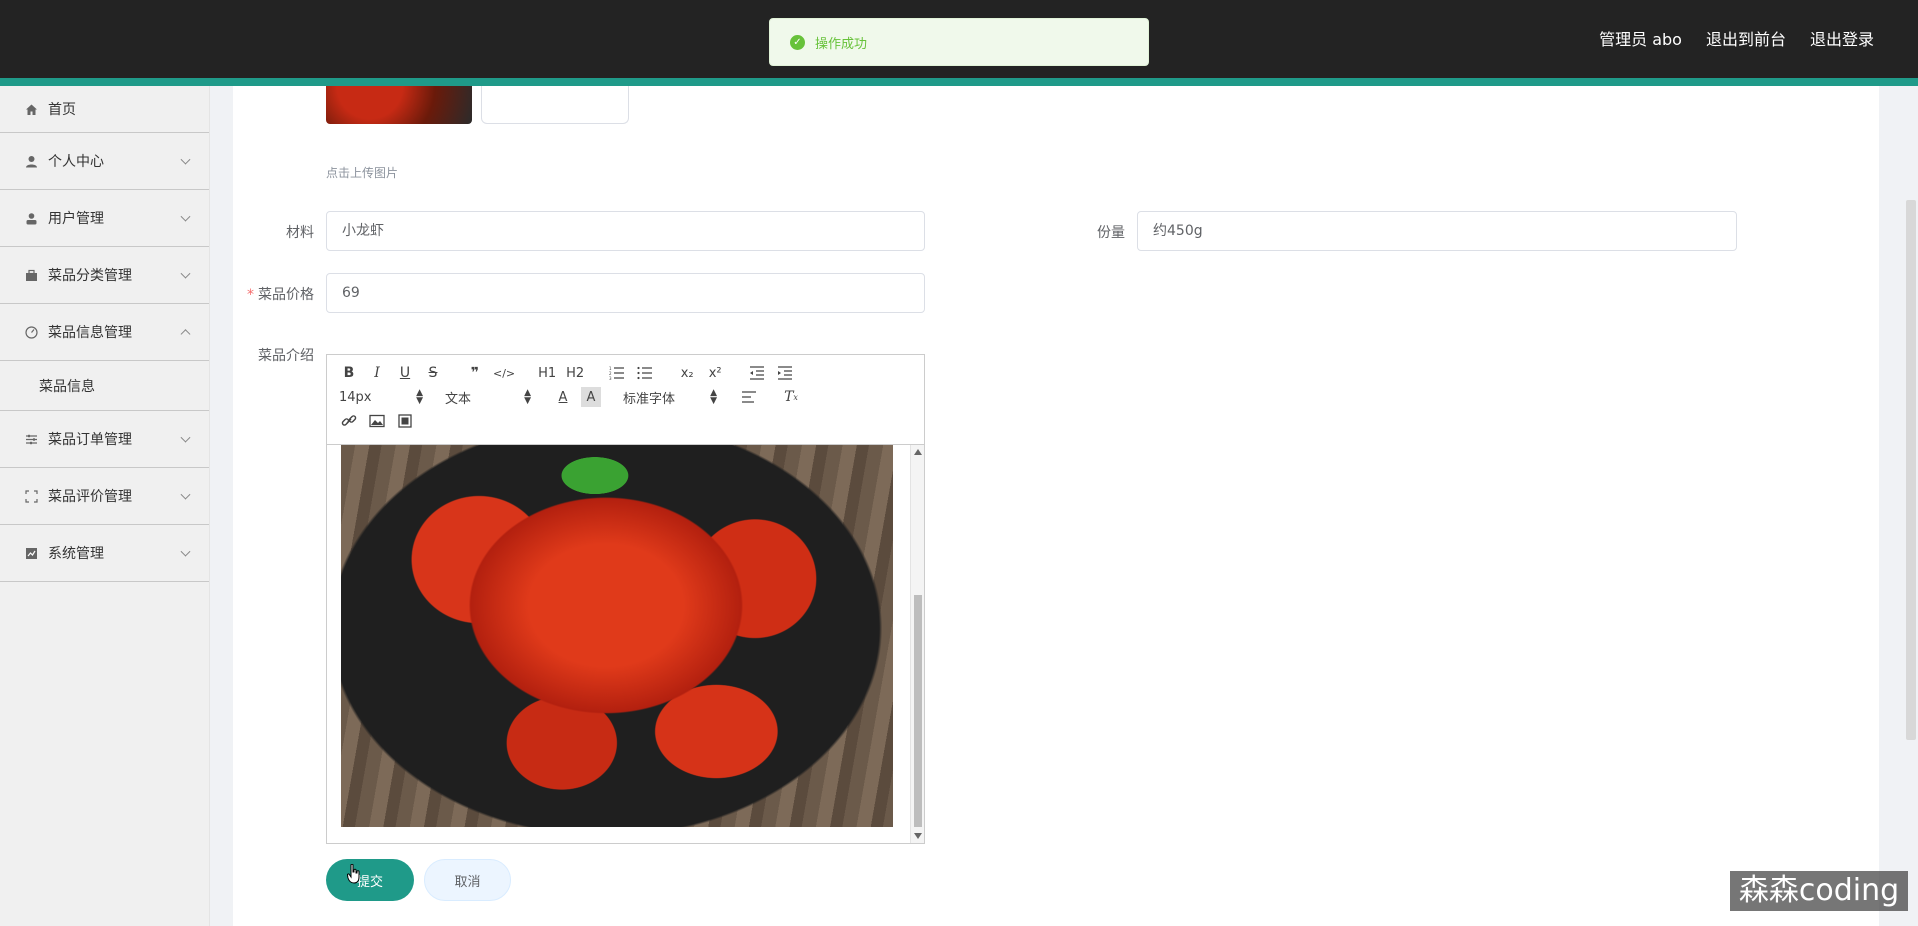 This screenshot has height=926, width=1918. What do you see at coordinates (31, 553) in the screenshot?
I see `system-icon` at bounding box center [31, 553].